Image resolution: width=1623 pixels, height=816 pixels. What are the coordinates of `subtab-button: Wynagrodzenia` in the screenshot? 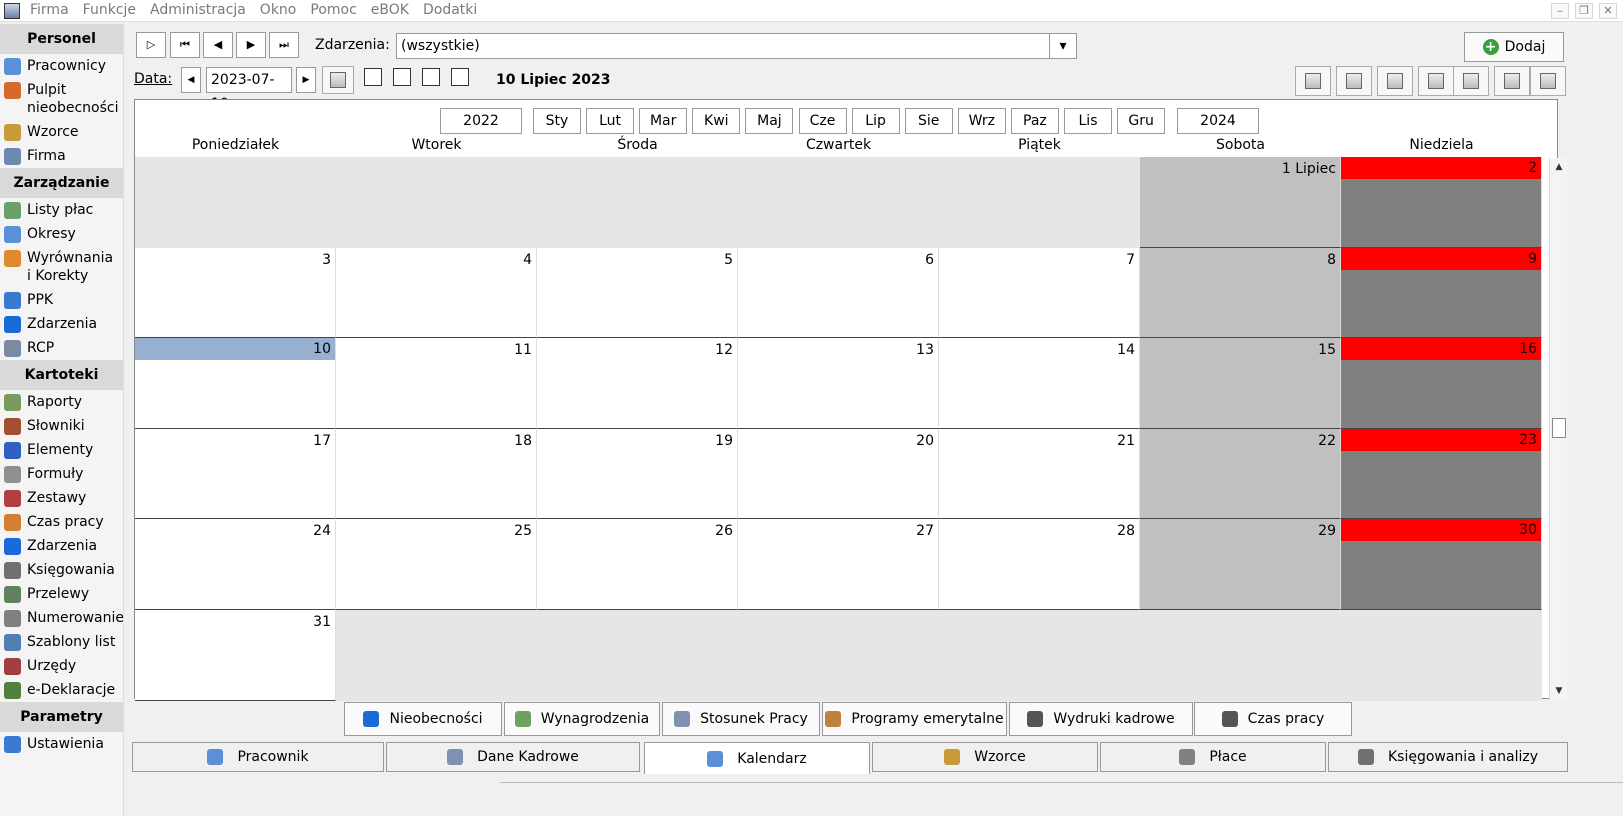 It's located at (582, 719).